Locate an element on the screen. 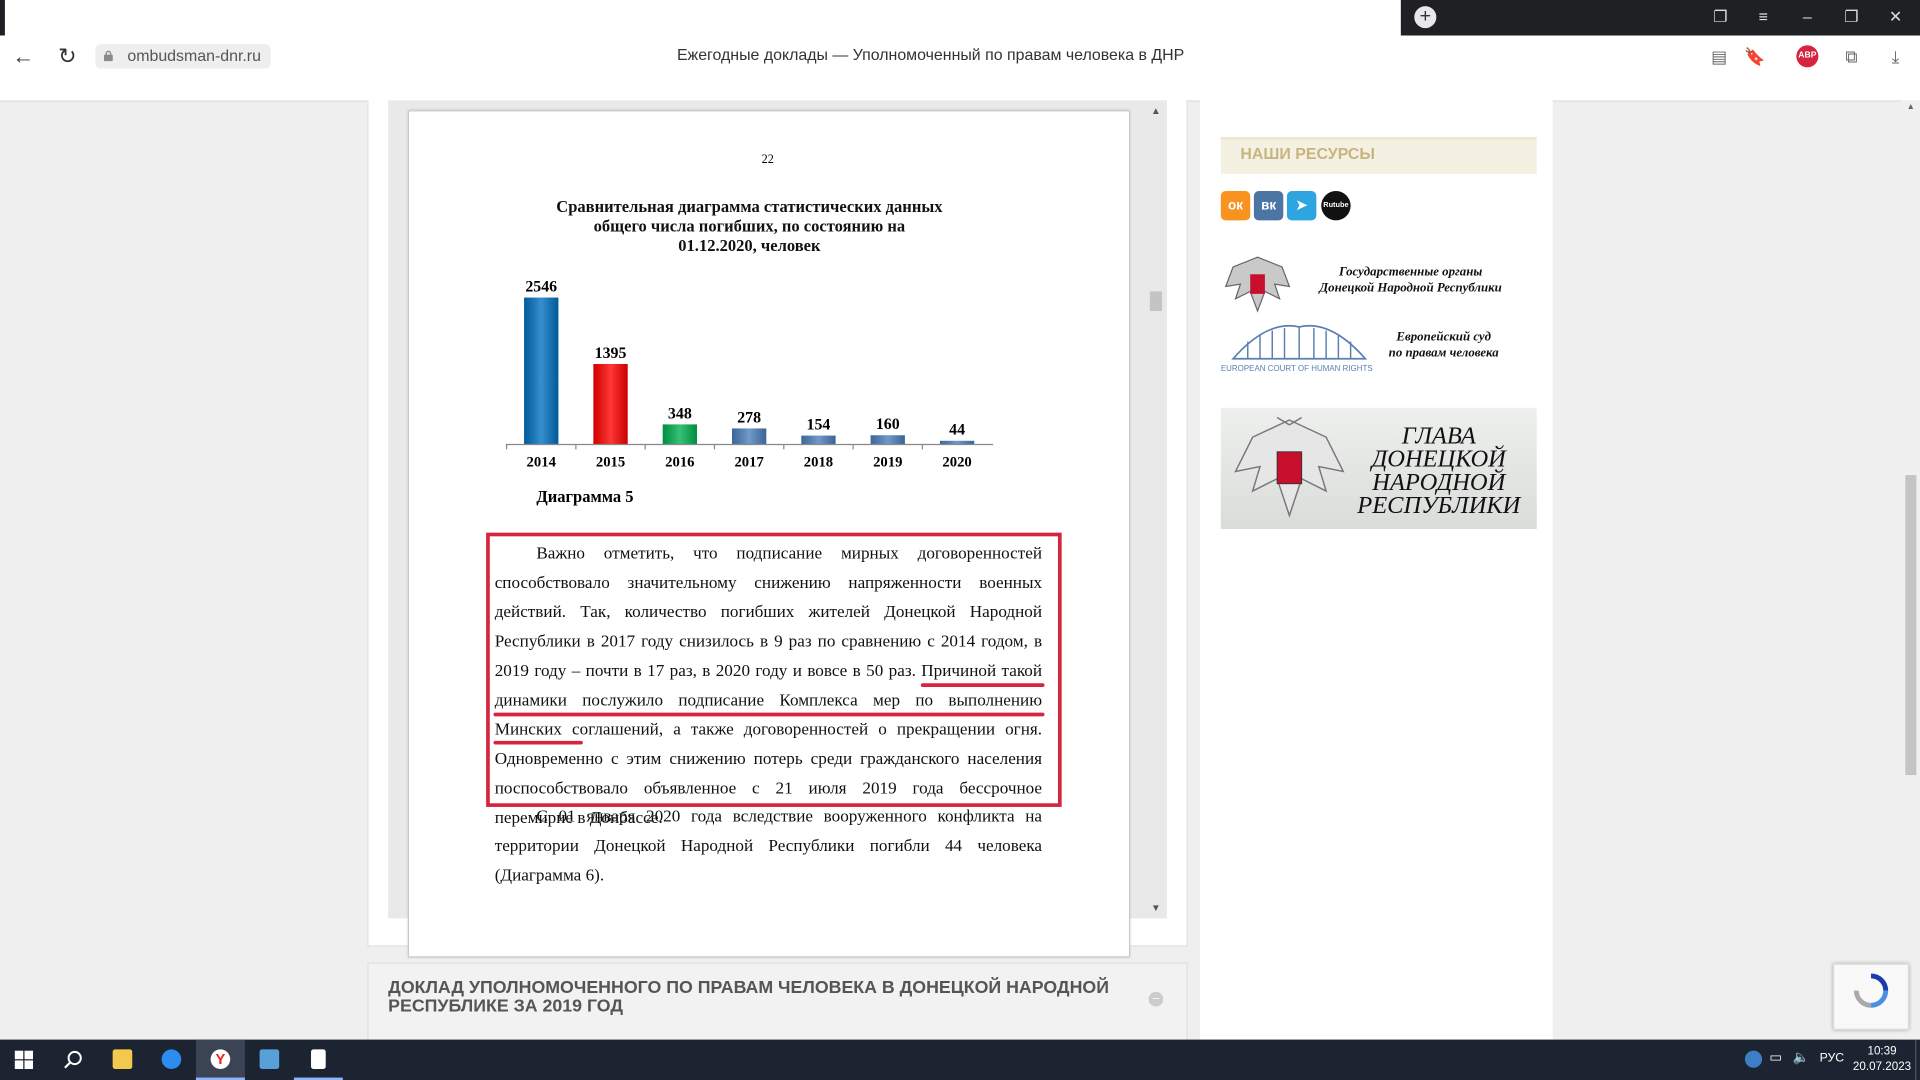 The height and width of the screenshot is (1080, 1920). extensions-icon: ⧉ is located at coordinates (1851, 56).